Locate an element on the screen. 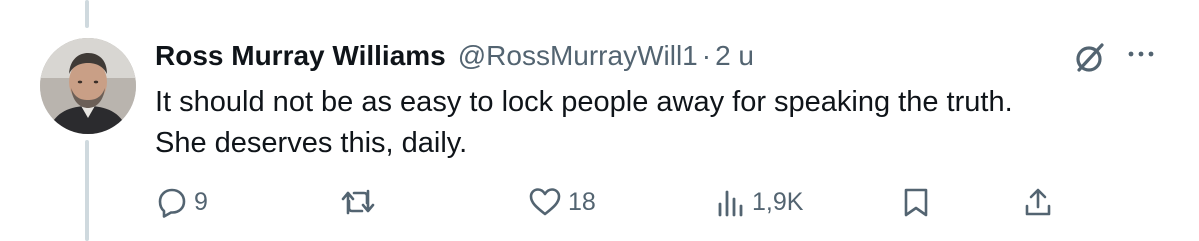  tweet-text-line: She deserves this, daily. is located at coordinates (311, 143).